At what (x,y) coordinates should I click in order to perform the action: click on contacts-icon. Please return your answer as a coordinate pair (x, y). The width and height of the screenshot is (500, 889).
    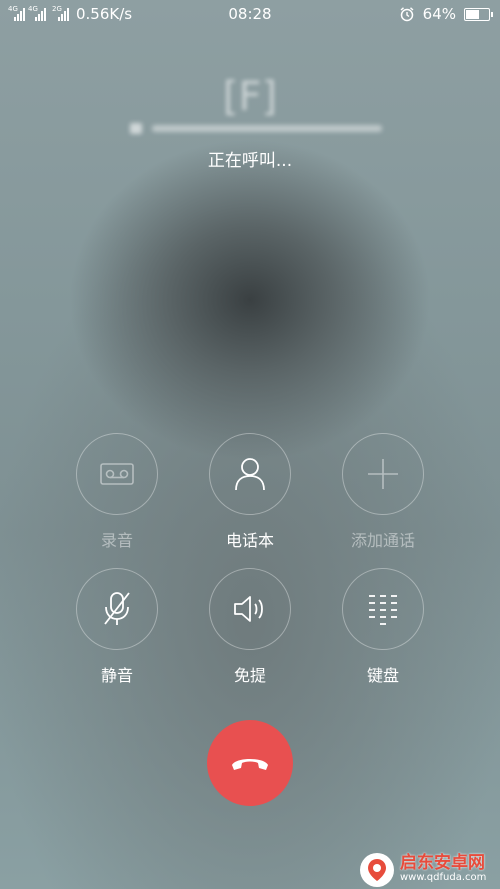
    Looking at the image, I should click on (250, 474).